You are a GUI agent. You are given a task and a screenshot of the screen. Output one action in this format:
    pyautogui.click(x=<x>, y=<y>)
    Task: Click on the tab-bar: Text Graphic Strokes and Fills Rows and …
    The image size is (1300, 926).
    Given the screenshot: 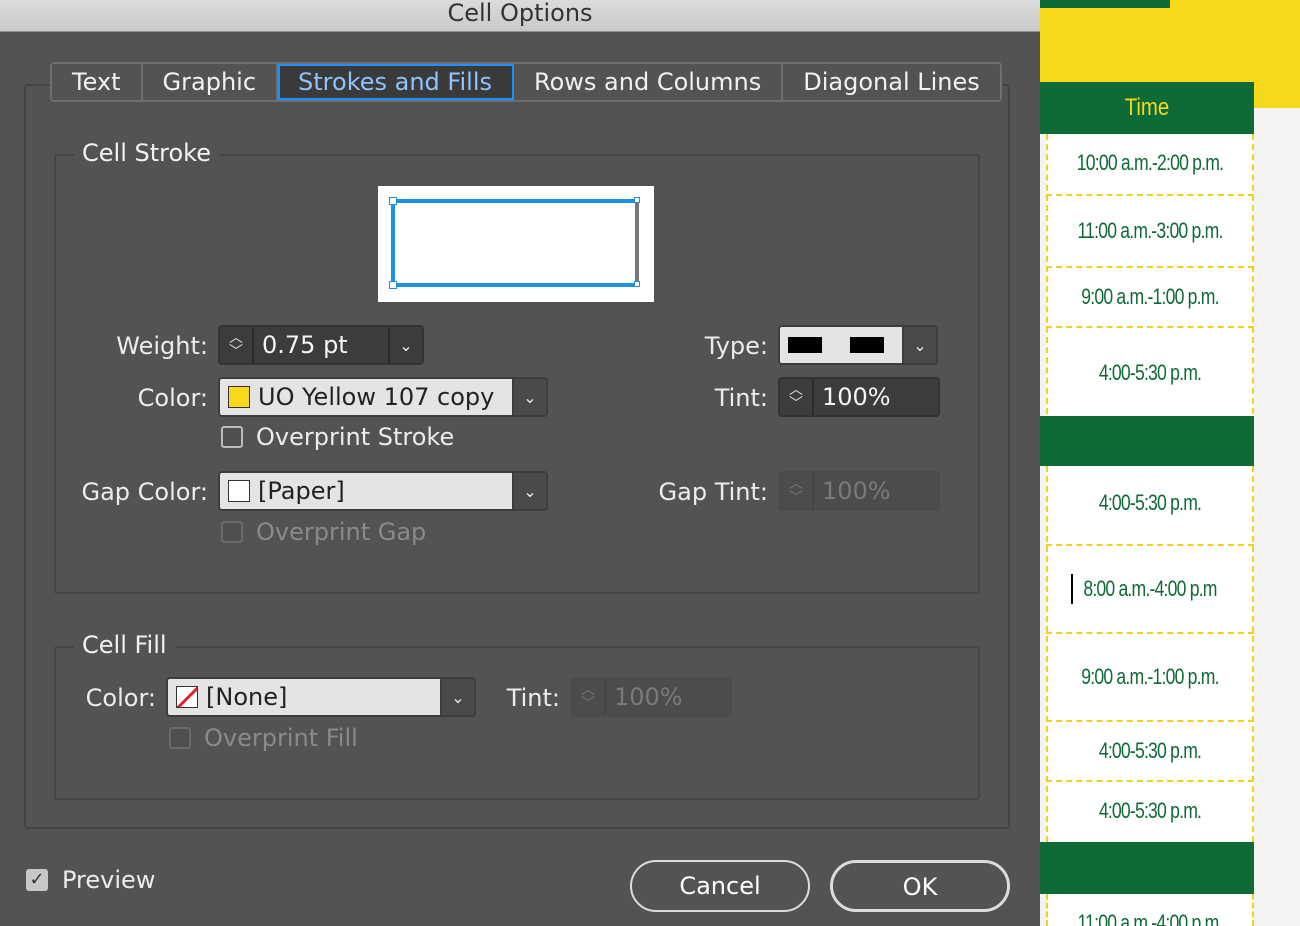 What is the action you would take?
    pyautogui.click(x=526, y=82)
    